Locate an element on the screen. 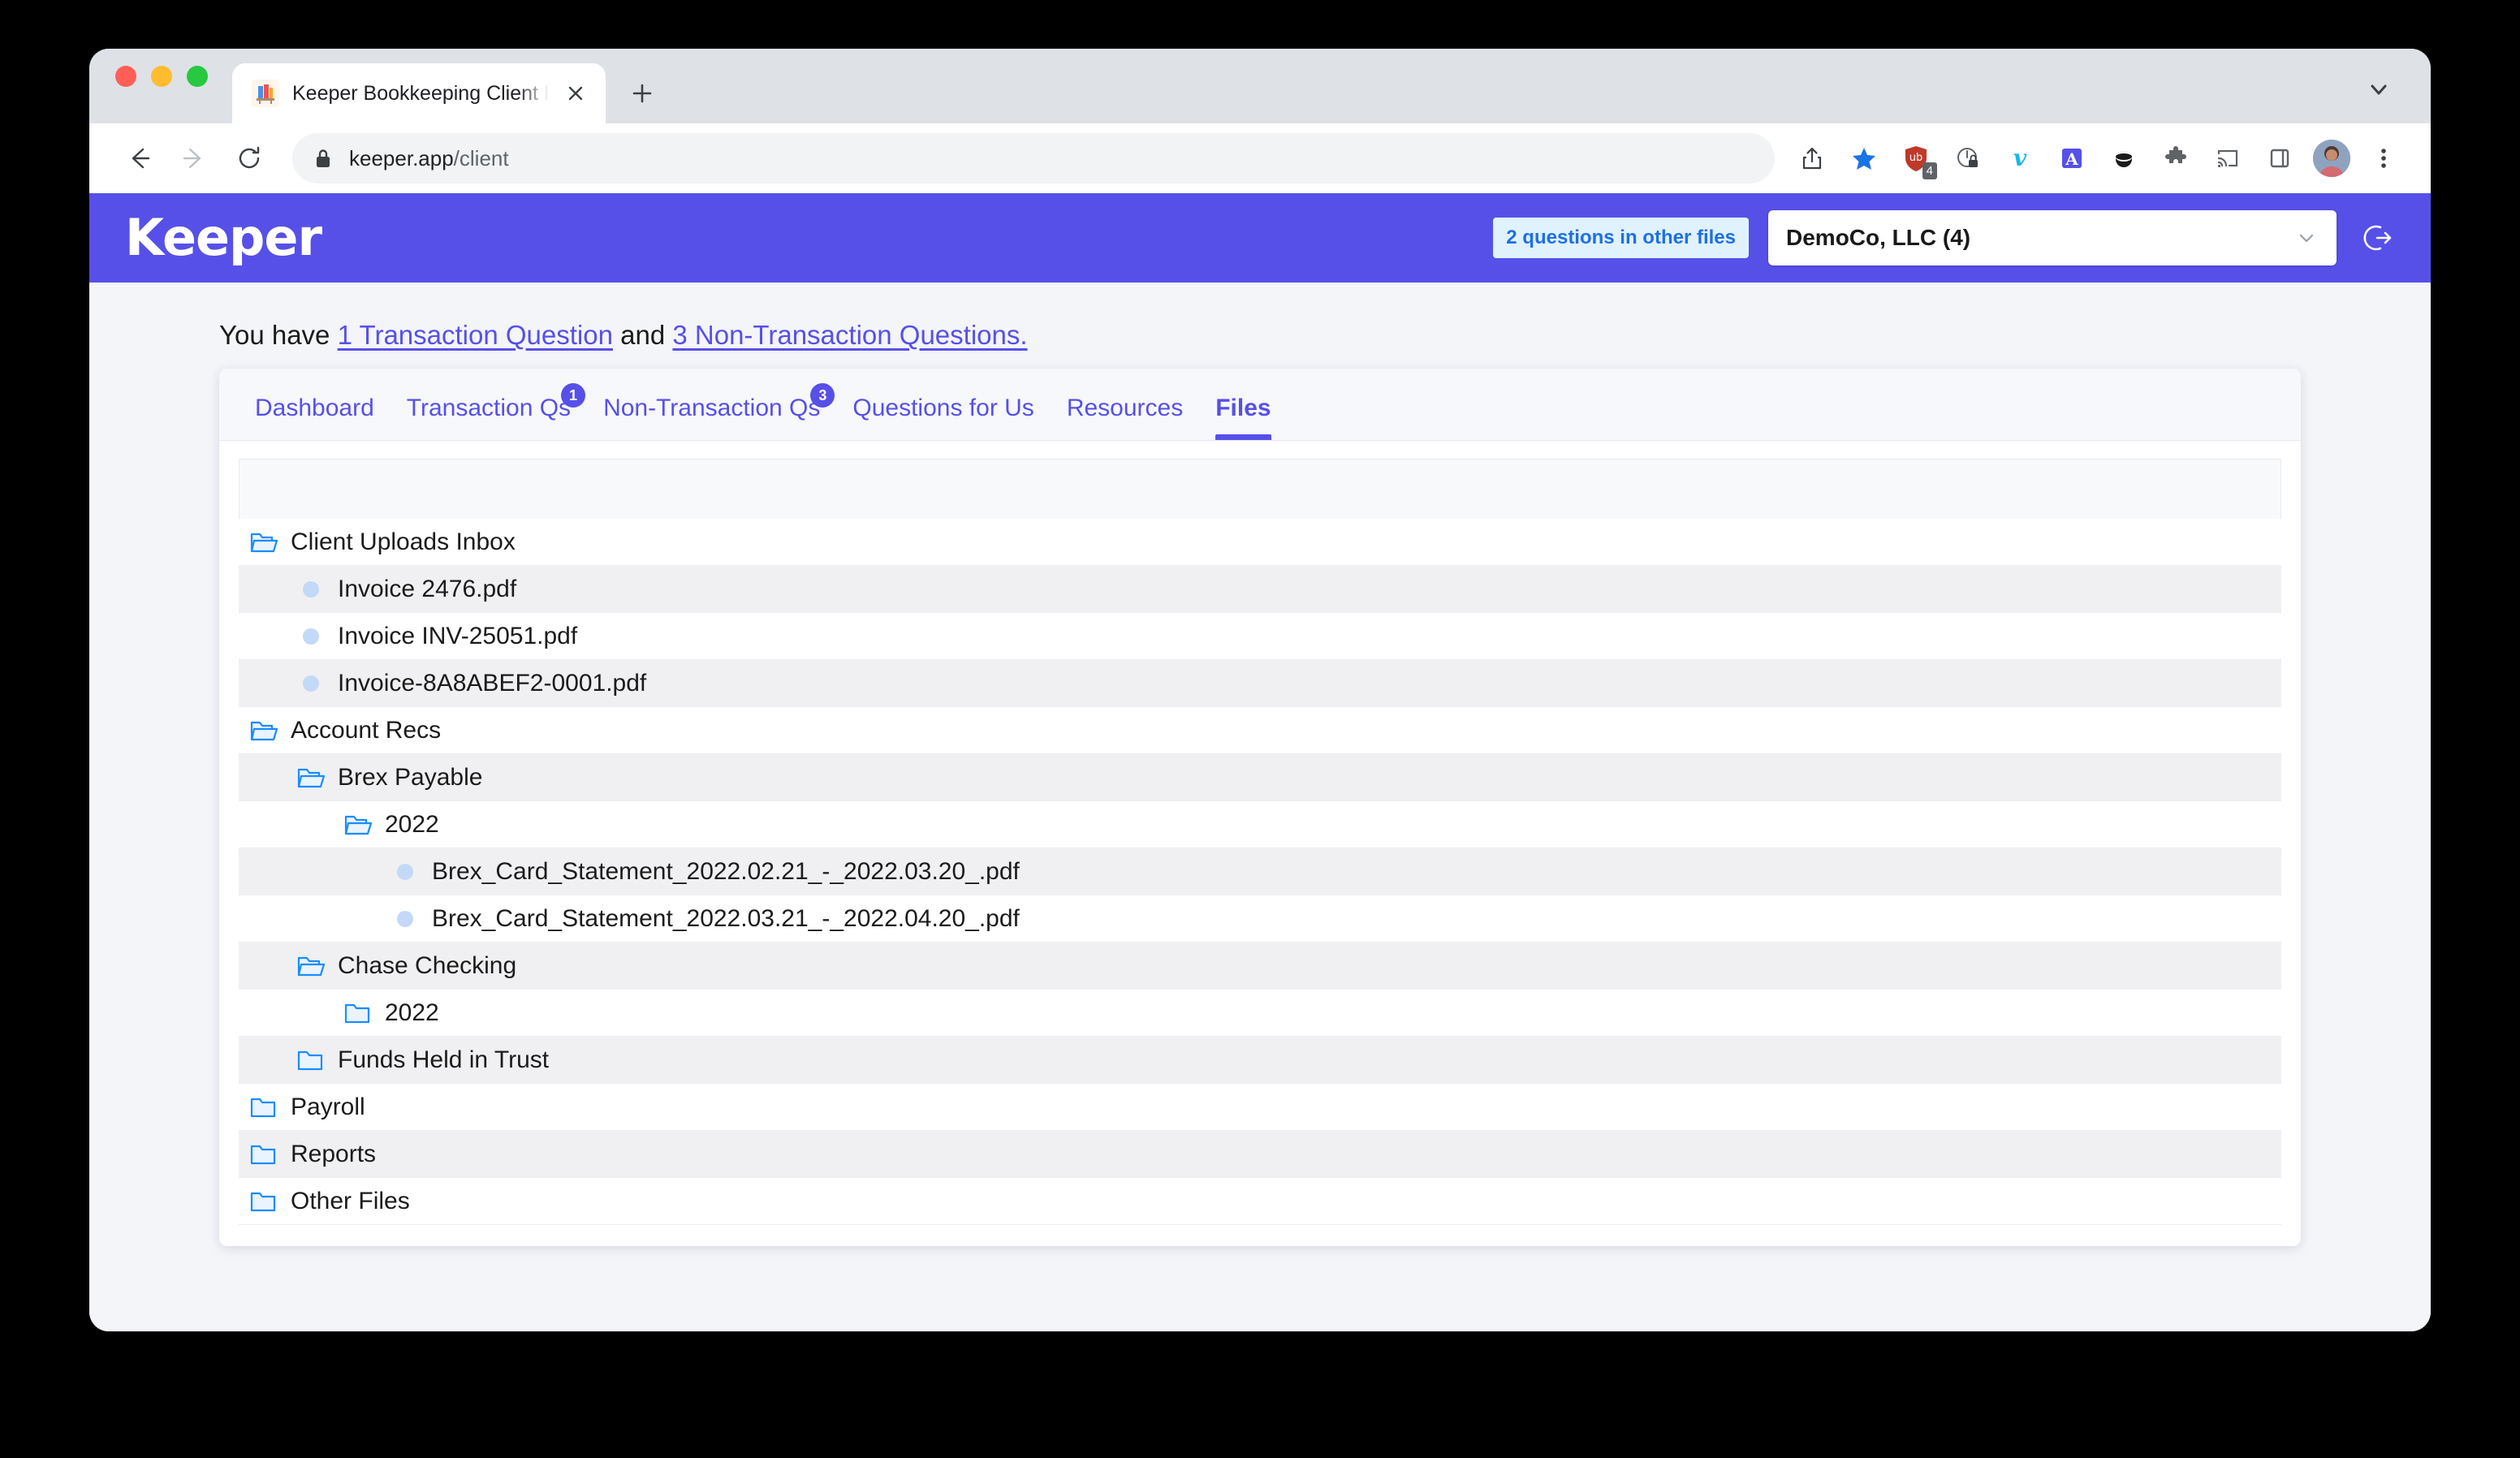 The height and width of the screenshot is (1458, 2520). minimize-window-button is located at coordinates (161, 76).